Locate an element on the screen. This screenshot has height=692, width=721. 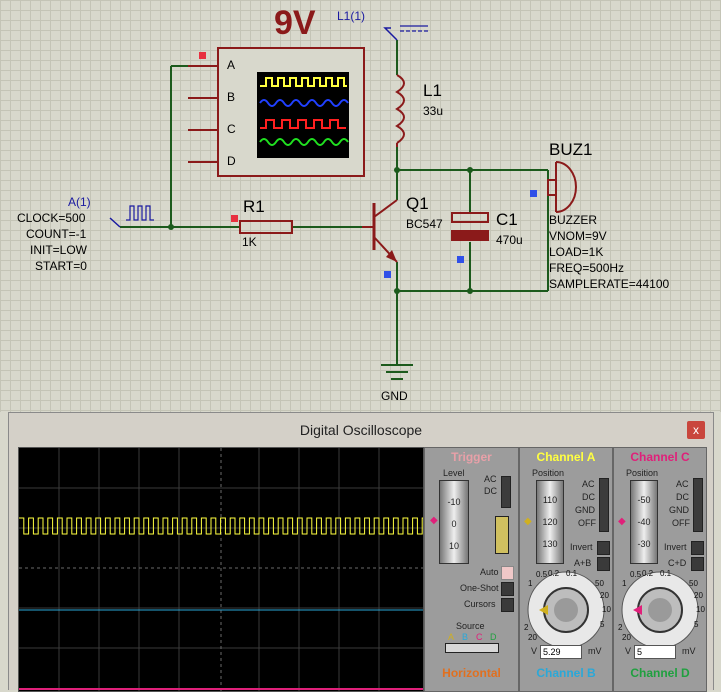
channel-a-invert-label: Invert is located at coordinates (581, 547).